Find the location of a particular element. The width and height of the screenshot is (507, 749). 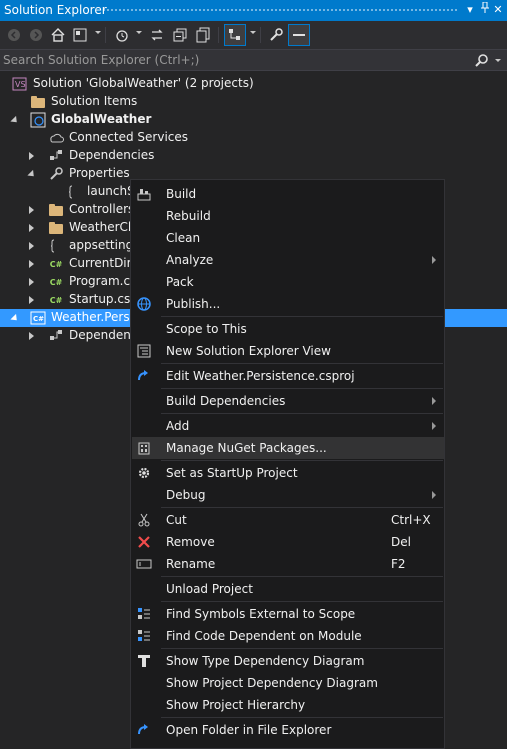

menu-item-shortcut: F2 is located at coordinates (398, 564).